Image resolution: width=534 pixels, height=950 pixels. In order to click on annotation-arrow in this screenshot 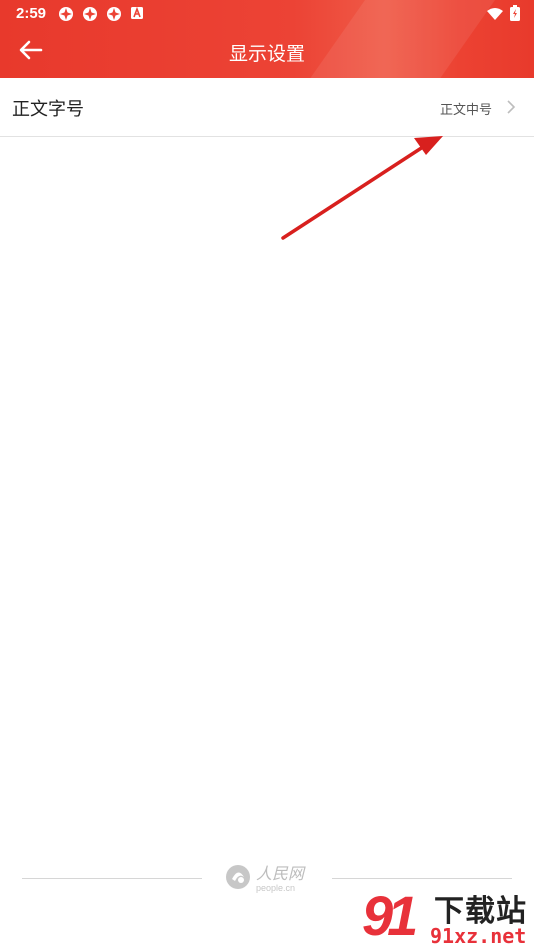, I will do `click(362, 188)`.